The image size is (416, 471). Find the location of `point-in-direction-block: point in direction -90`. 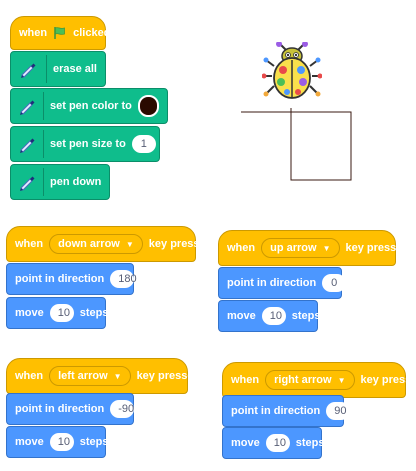

point-in-direction-block: point in direction -90 is located at coordinates (70, 409).